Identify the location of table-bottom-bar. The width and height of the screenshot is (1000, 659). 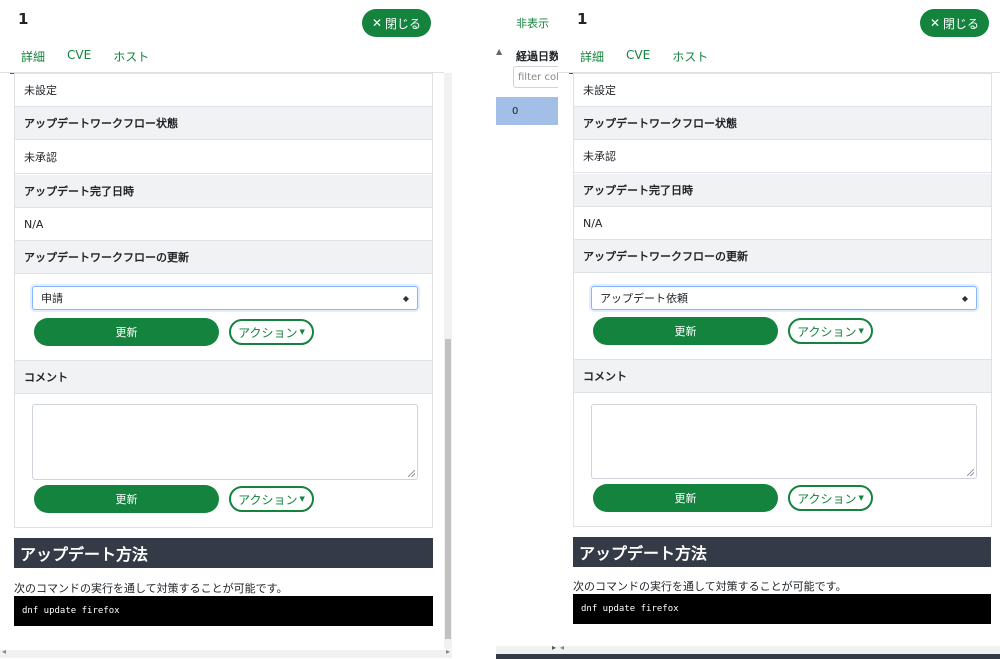
(527, 656).